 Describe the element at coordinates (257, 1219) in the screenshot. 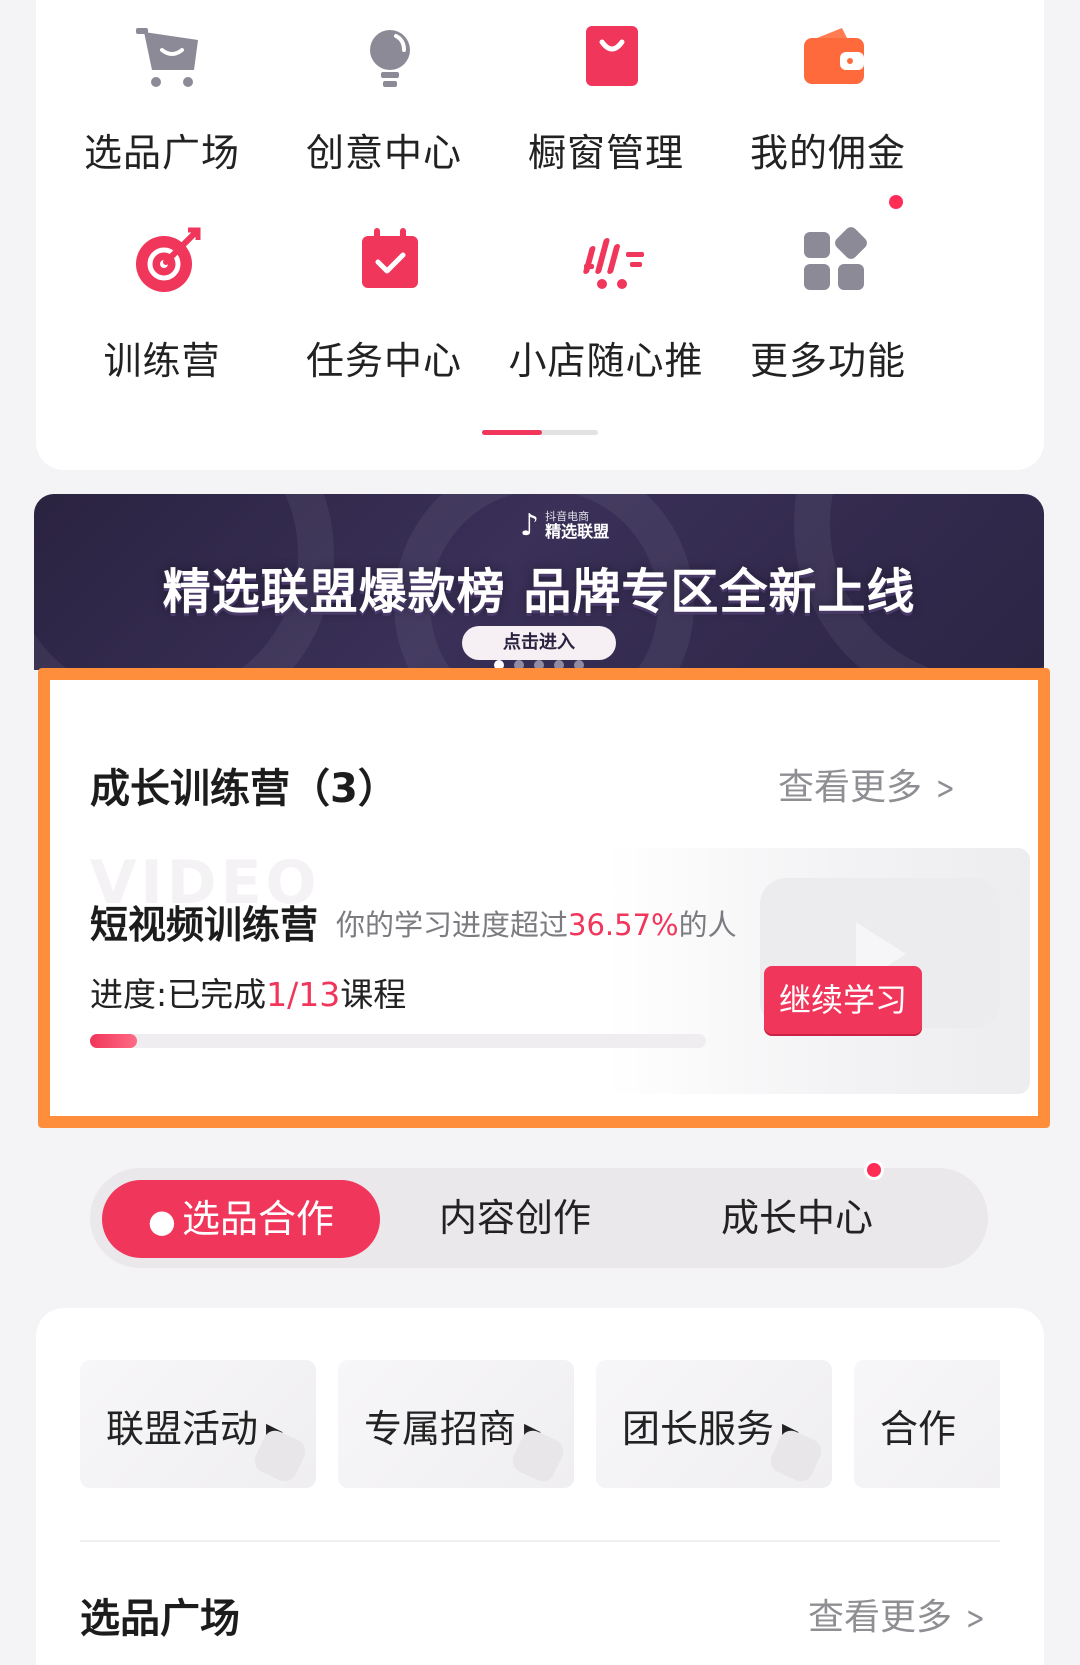

I see `tab-label: 选品合作` at that location.